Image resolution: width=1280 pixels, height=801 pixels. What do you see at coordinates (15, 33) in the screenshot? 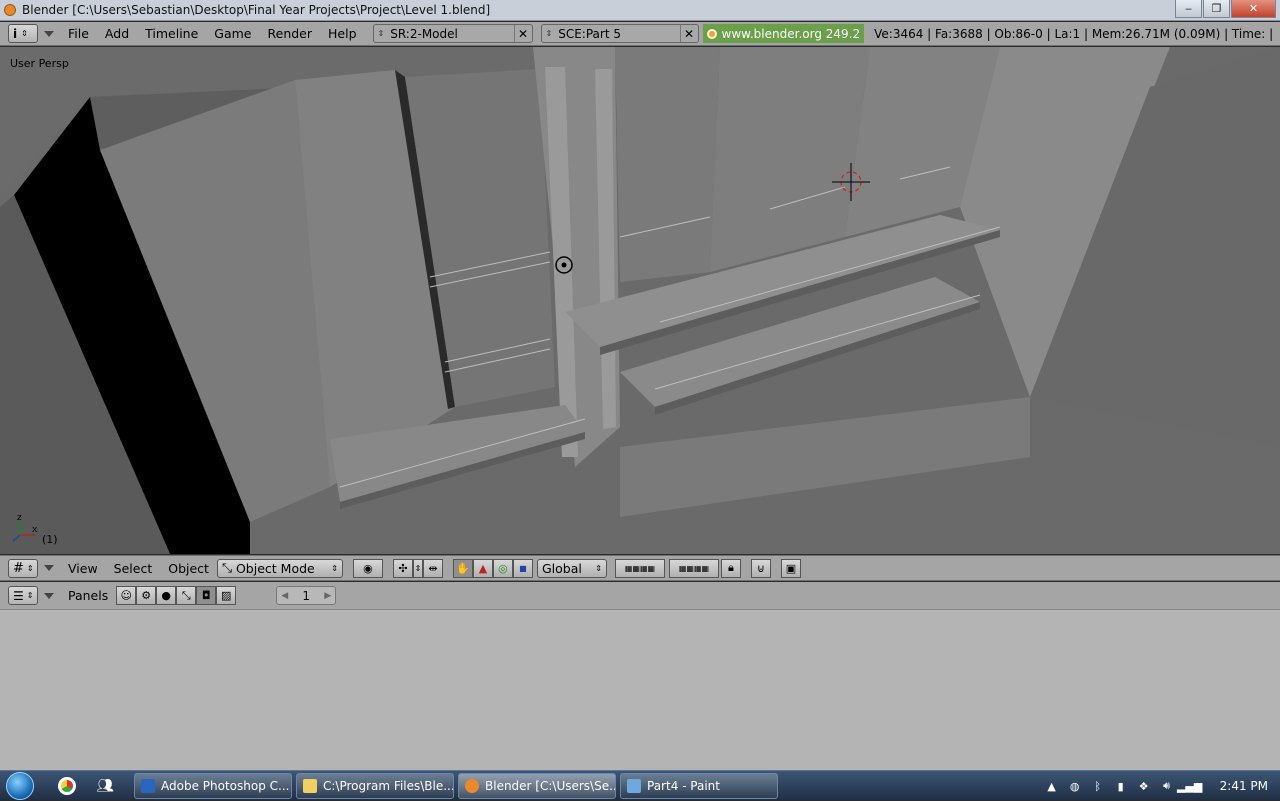
I see `info-icon: i` at bounding box center [15, 33].